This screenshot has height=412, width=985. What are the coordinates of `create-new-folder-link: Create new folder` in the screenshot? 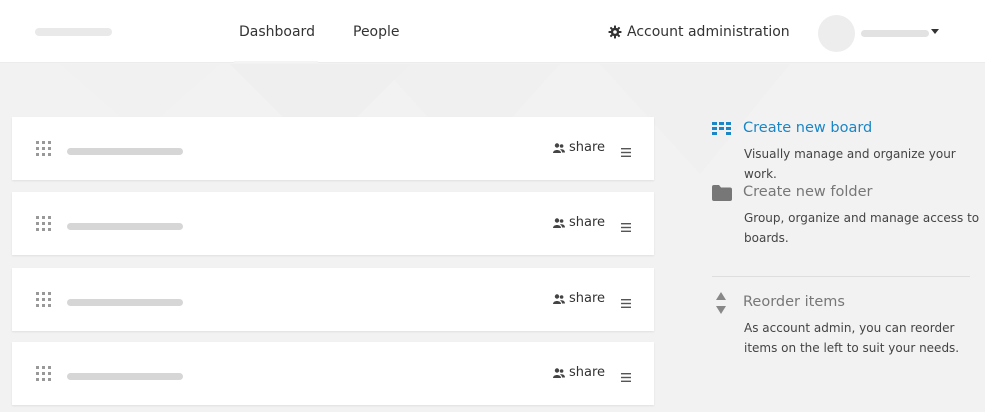 It's located at (807, 192).